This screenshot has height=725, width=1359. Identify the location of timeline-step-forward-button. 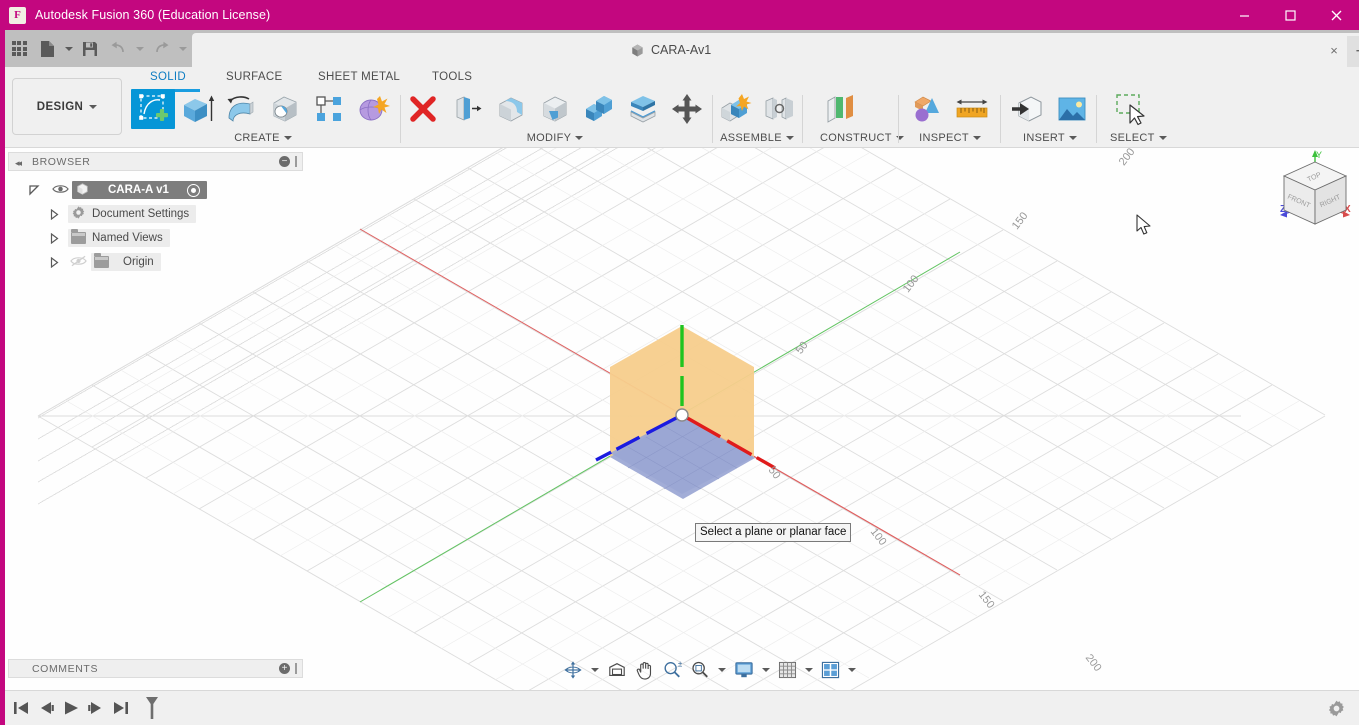
(95, 708).